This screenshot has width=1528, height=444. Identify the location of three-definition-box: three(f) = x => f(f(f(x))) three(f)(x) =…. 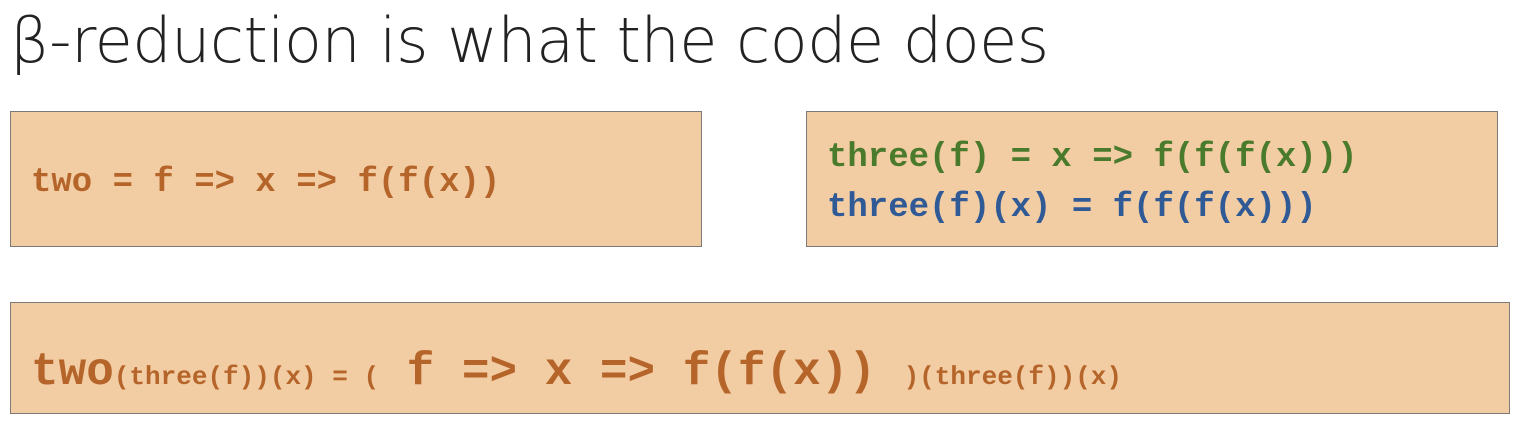
(1152, 179).